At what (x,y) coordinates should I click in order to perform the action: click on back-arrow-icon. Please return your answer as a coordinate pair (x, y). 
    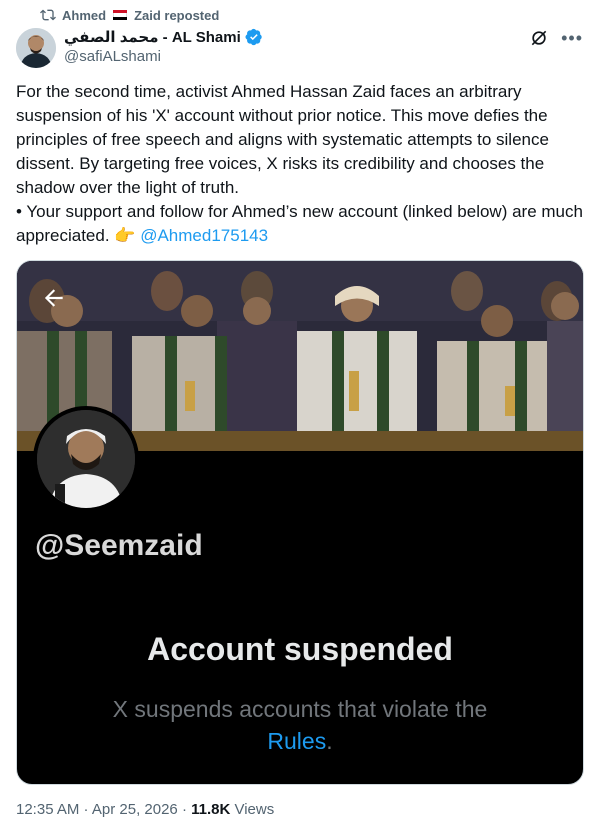
    Looking at the image, I should click on (54, 298).